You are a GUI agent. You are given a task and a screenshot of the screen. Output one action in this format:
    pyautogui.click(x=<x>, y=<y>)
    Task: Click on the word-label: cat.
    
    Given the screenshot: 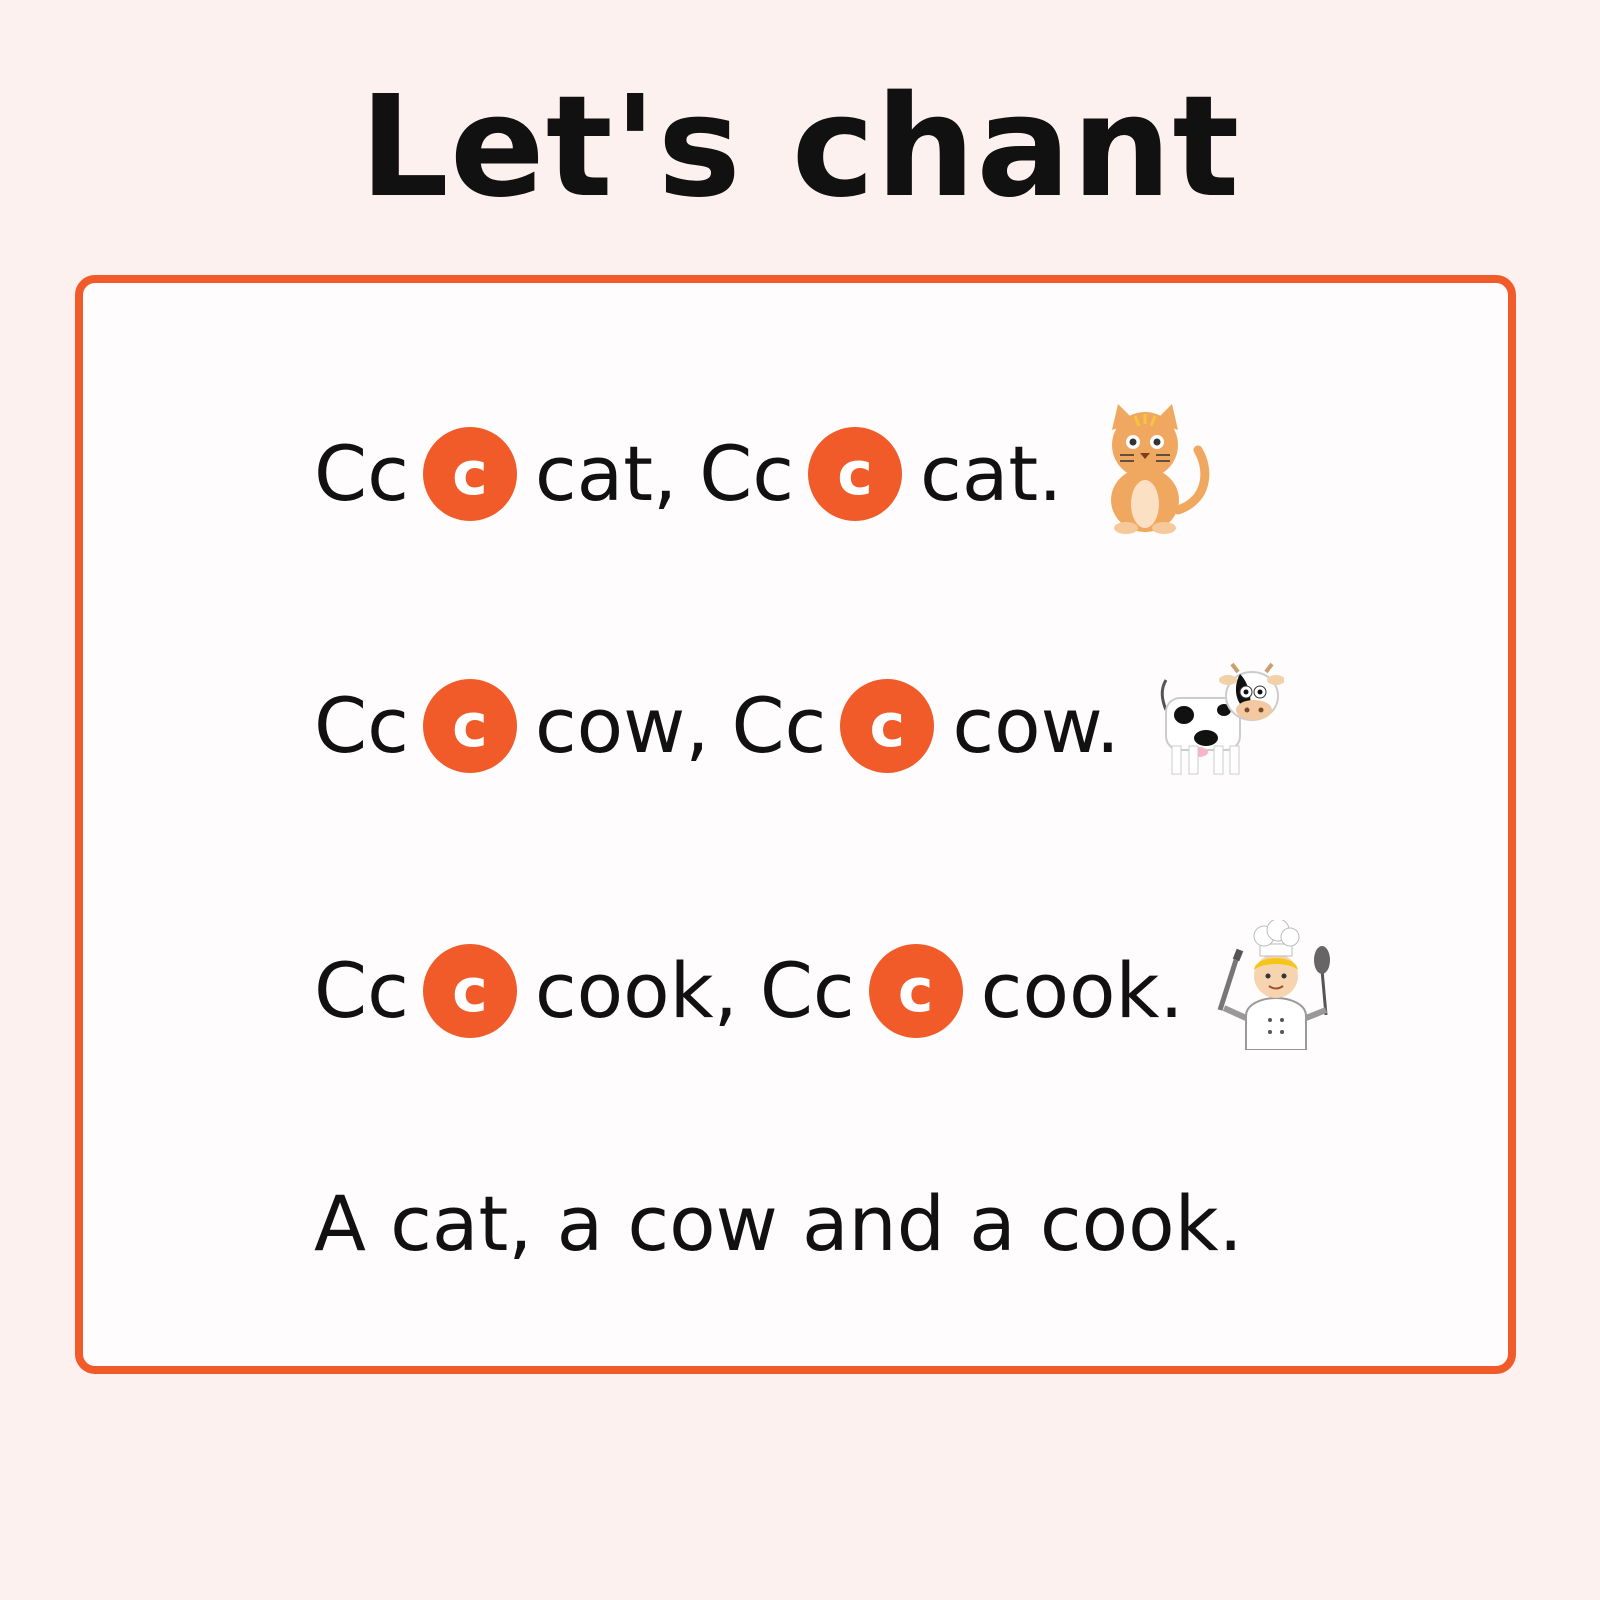 What is the action you would take?
    pyautogui.click(x=991, y=473)
    